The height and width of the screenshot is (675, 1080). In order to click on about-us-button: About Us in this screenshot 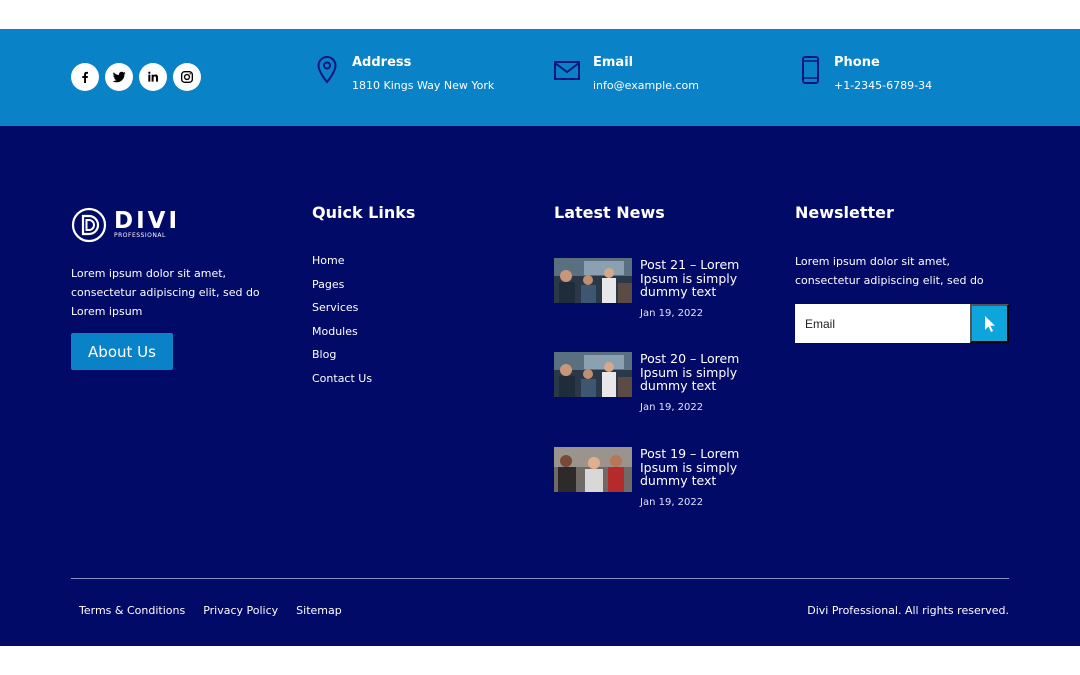, I will do `click(122, 351)`.